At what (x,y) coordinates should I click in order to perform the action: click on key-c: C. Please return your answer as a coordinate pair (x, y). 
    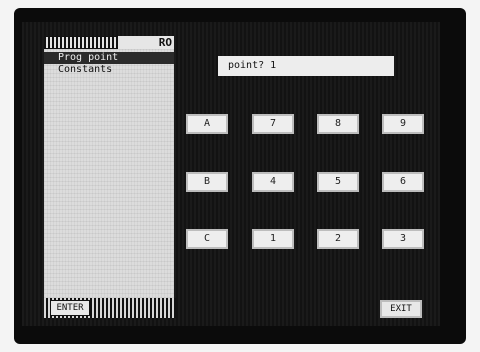
    Looking at the image, I should click on (207, 239).